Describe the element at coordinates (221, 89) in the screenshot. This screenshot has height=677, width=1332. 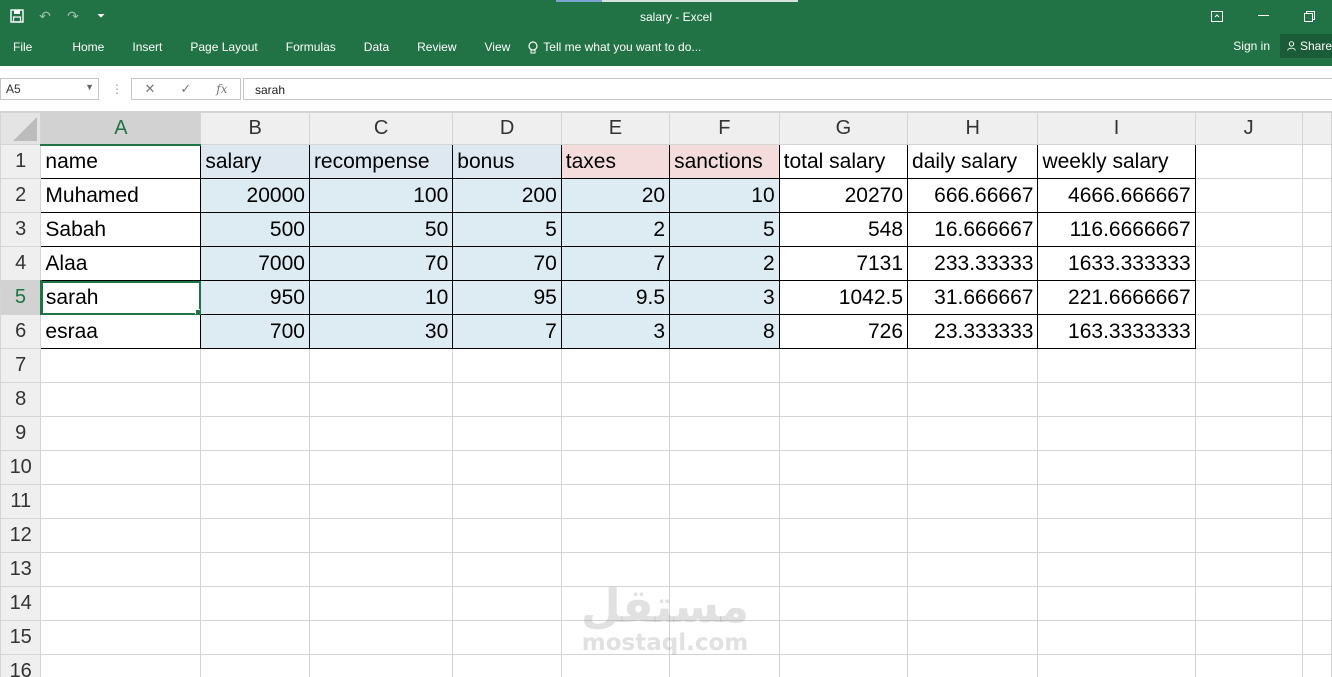
I see `insert-function-icon: fx` at that location.